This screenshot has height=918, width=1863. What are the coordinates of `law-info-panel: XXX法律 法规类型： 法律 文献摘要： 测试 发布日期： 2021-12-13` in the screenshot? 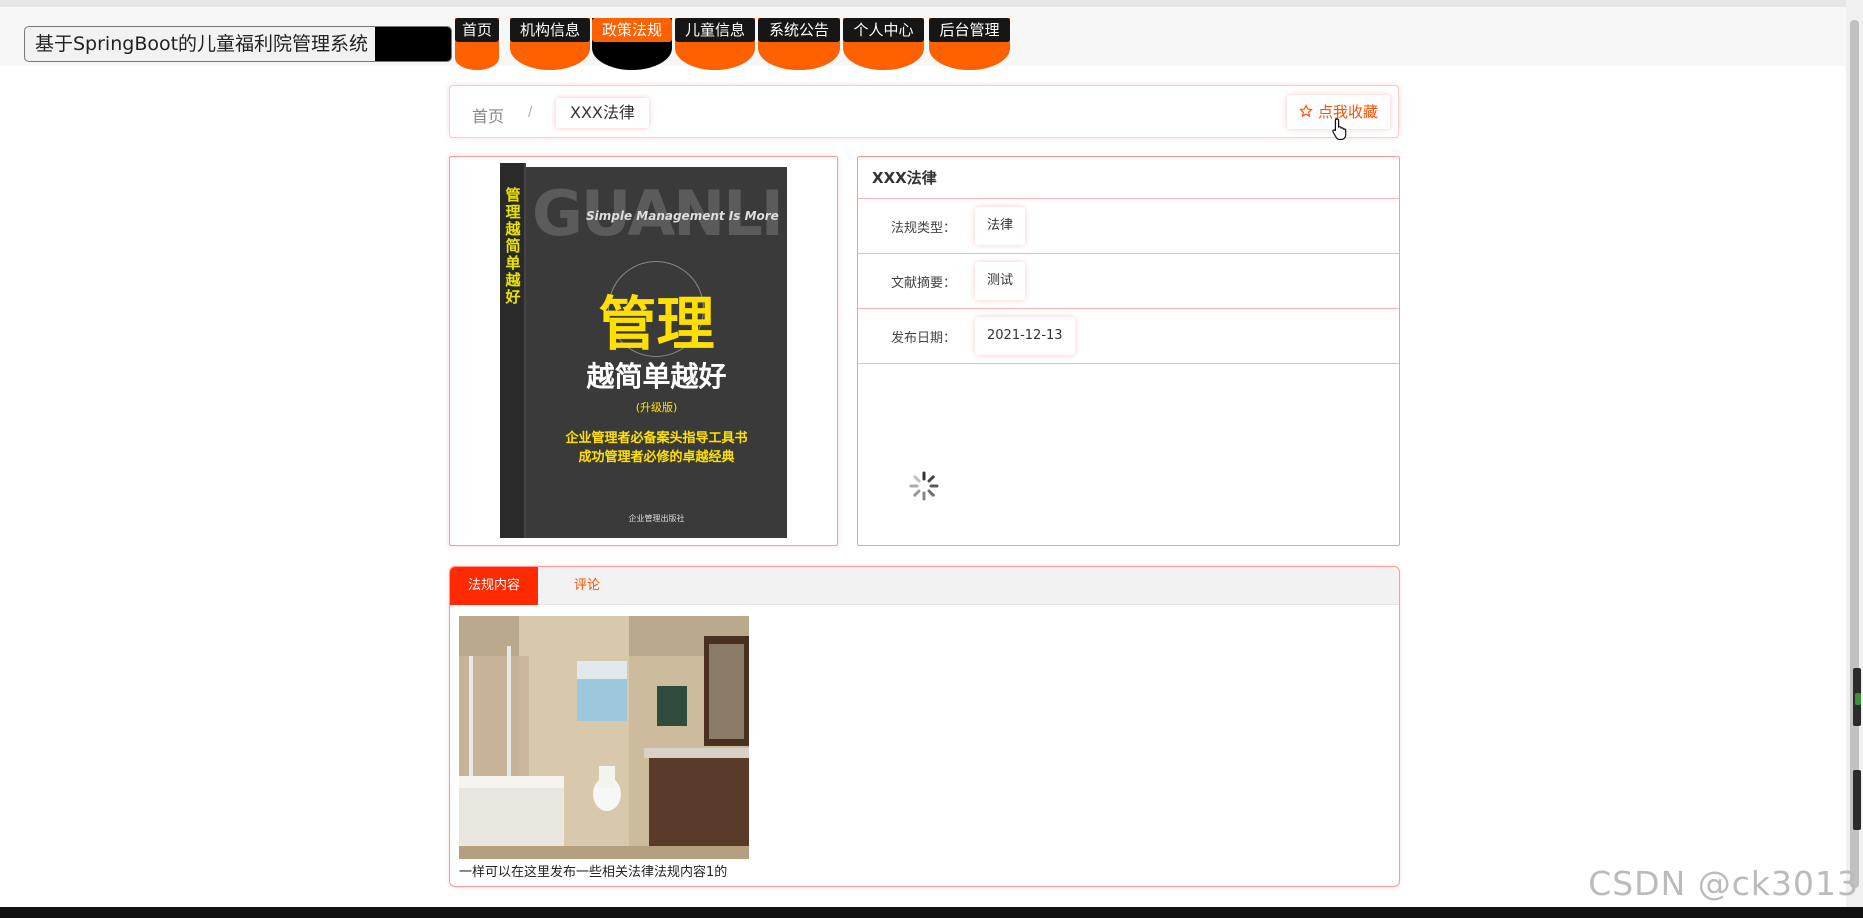 It's located at (1128, 351).